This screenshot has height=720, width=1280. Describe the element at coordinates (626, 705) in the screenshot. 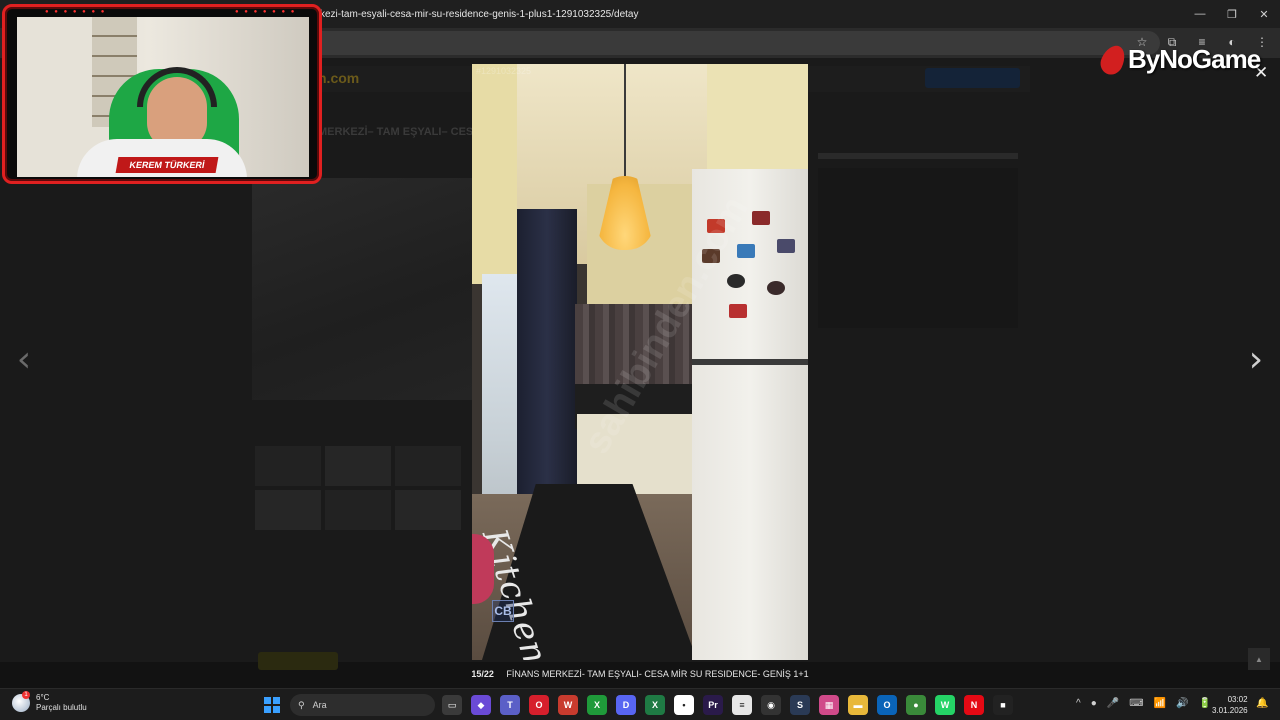

I see `discord-app-icon: D` at that location.